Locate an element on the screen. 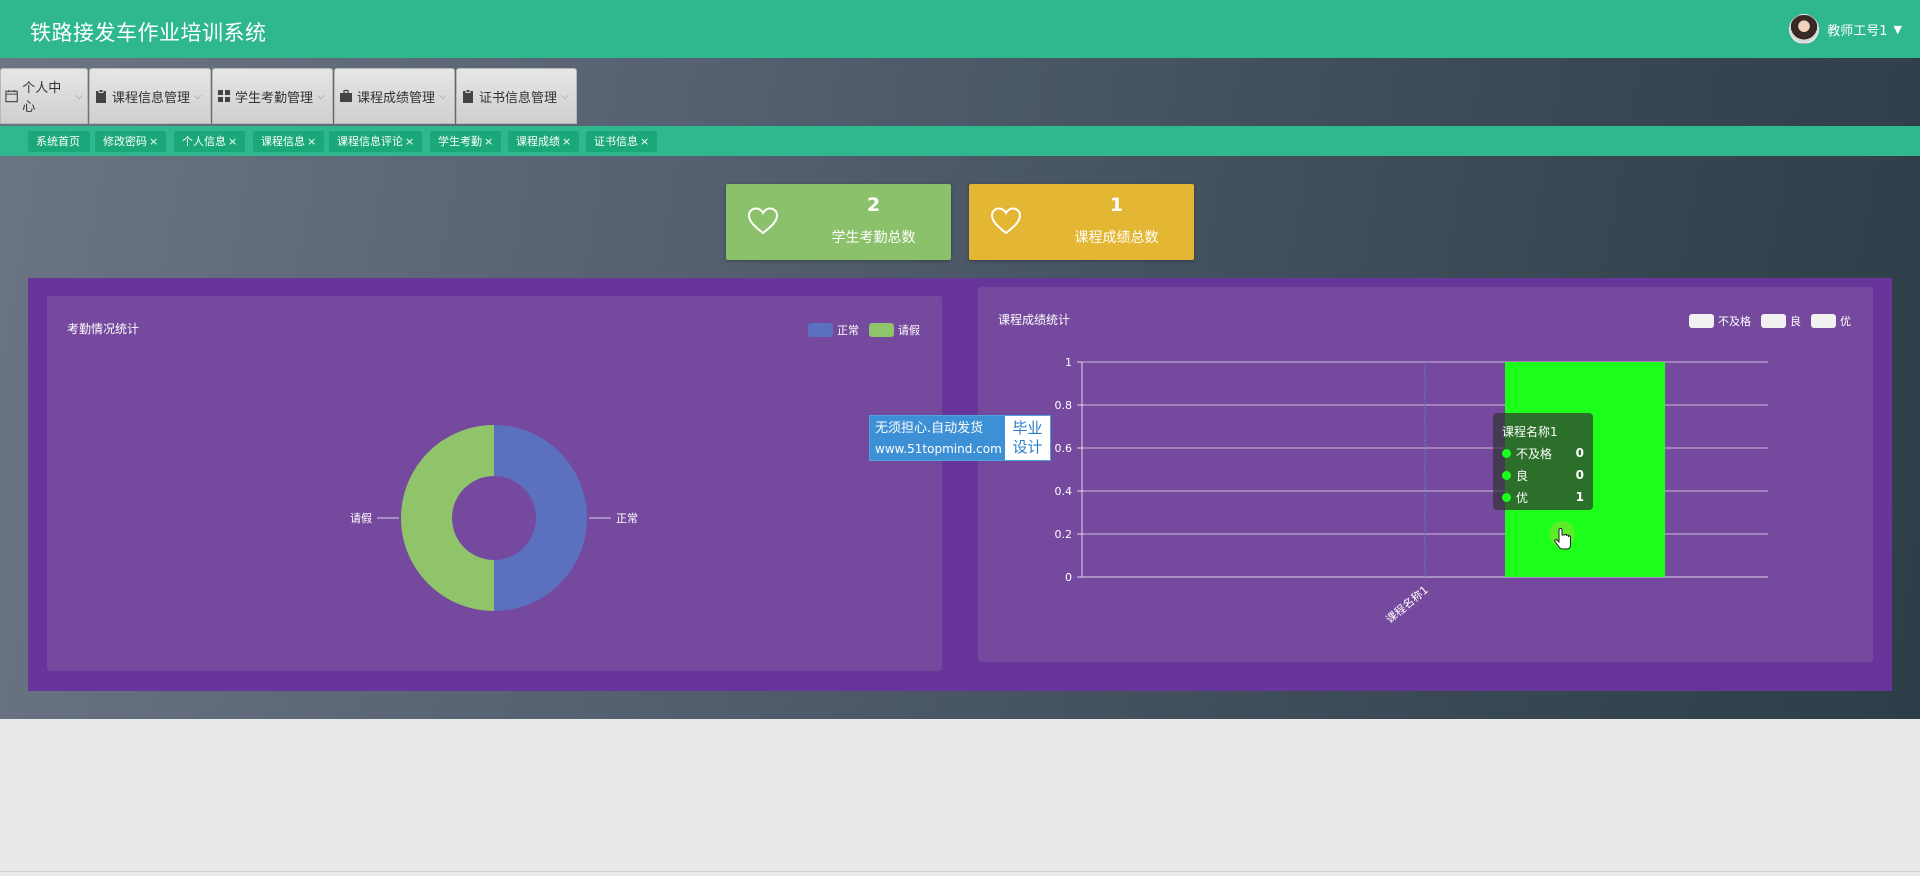  stat-label: 学生考勤总数 is located at coordinates (873, 238).